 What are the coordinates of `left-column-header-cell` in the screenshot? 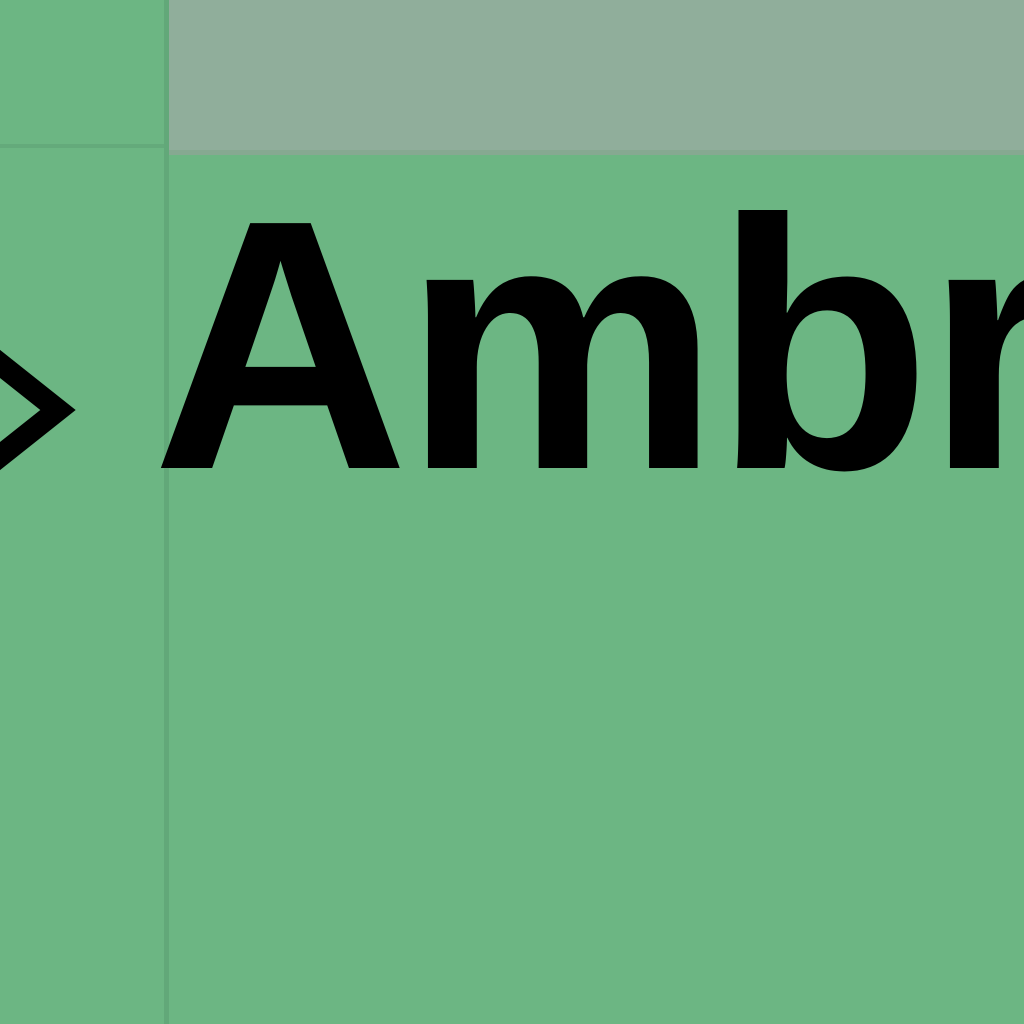 It's located at (82, 74).